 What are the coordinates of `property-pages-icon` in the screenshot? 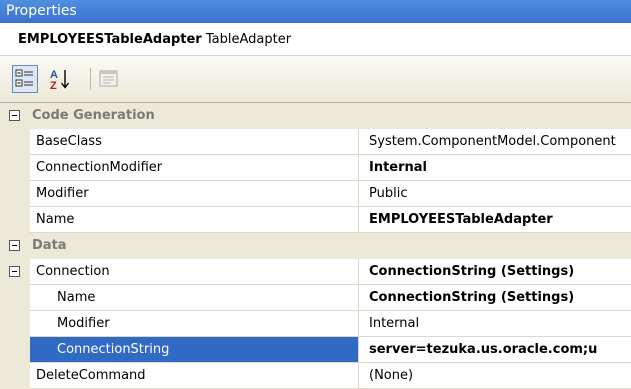 It's located at (108, 78).